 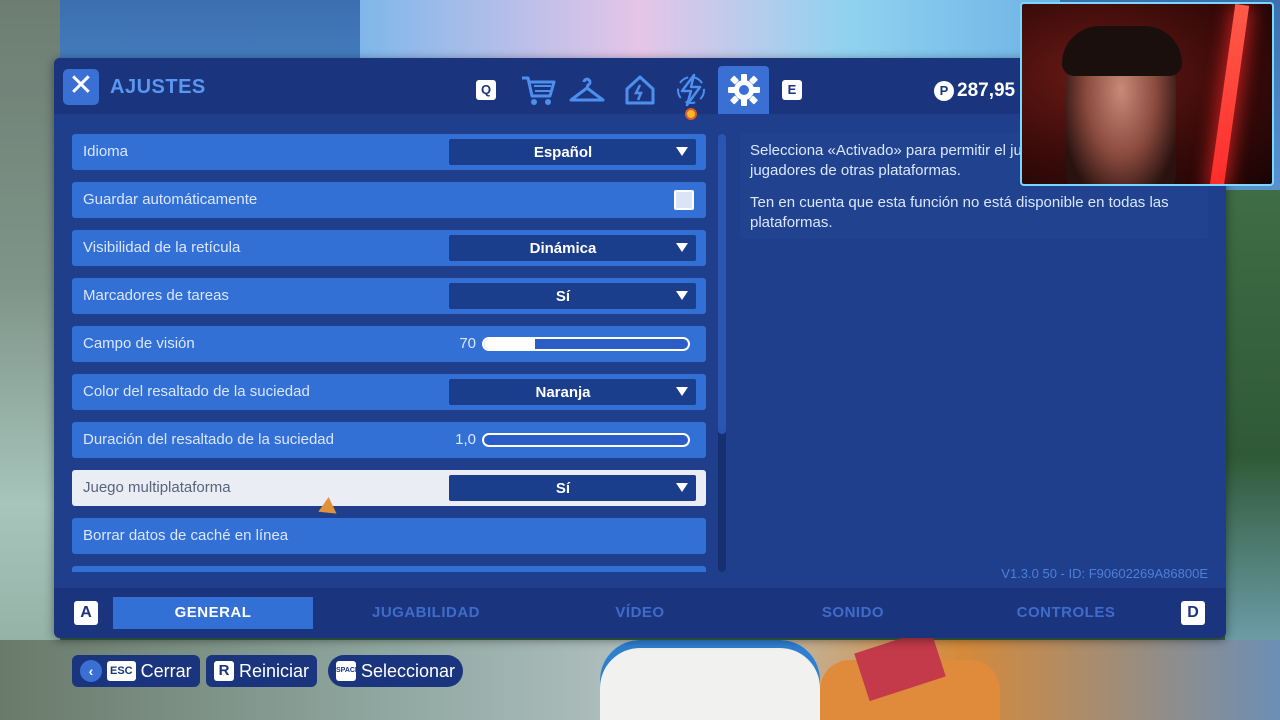 What do you see at coordinates (465, 439) in the screenshot?
I see `slider-value: 1,0` at bounding box center [465, 439].